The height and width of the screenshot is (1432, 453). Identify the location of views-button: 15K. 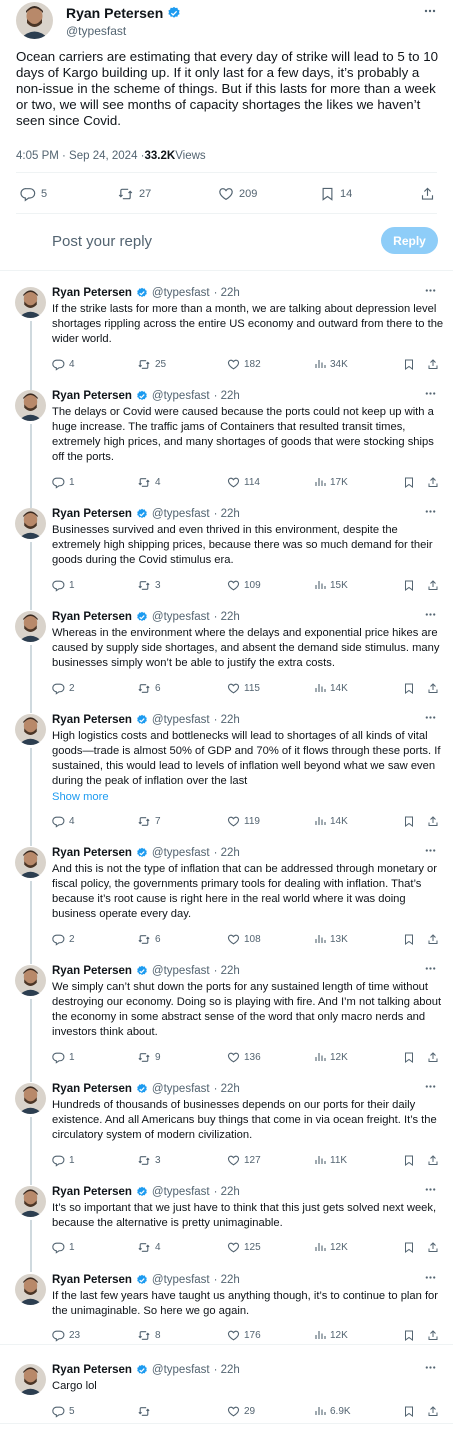
(331, 585).